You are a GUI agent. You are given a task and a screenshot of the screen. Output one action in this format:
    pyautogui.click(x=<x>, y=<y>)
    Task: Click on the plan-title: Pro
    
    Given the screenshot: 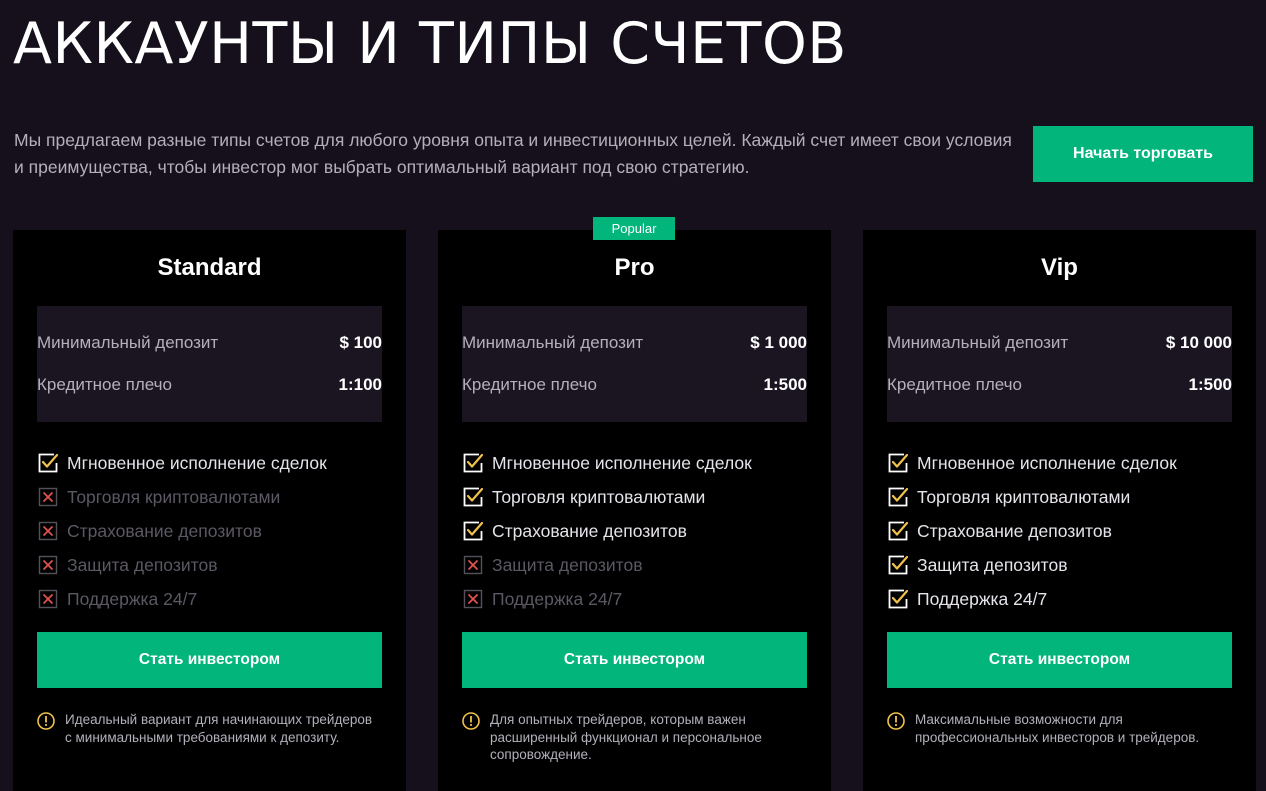 What is the action you would take?
    pyautogui.click(x=634, y=267)
    